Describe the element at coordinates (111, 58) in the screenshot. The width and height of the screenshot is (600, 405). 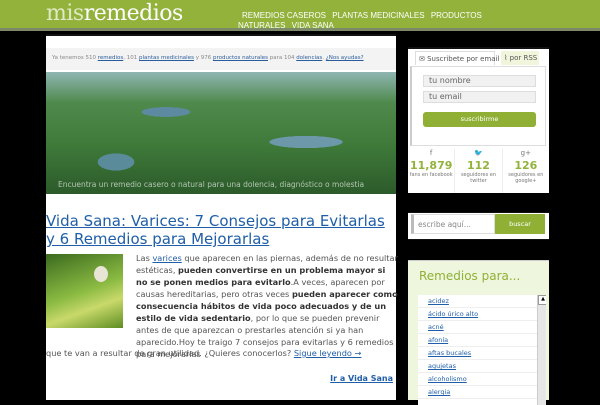
I see `remedios-link: remedios` at that location.